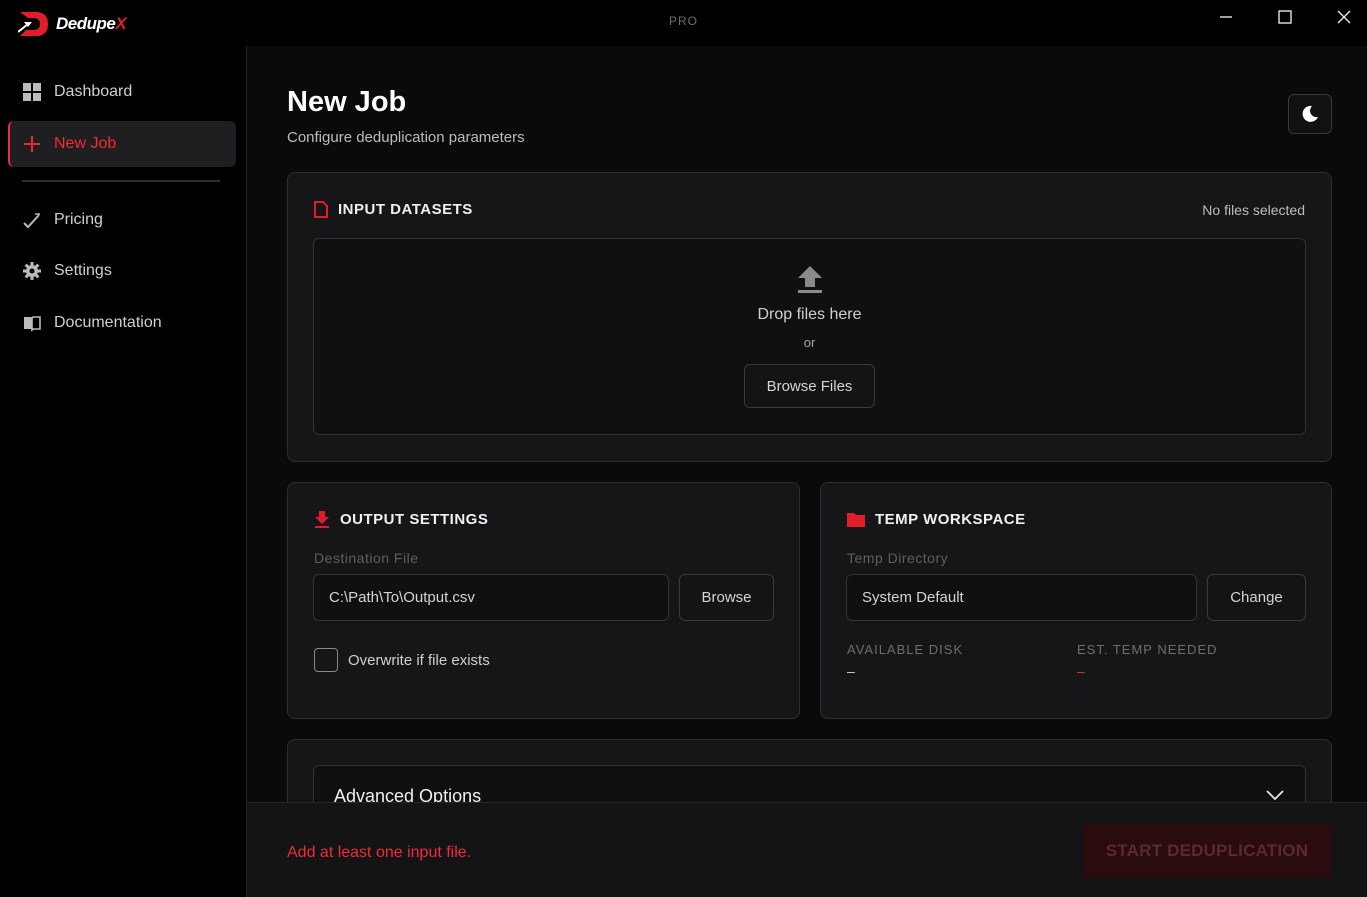  I want to click on destination-file-label: Destination File, so click(366, 558).